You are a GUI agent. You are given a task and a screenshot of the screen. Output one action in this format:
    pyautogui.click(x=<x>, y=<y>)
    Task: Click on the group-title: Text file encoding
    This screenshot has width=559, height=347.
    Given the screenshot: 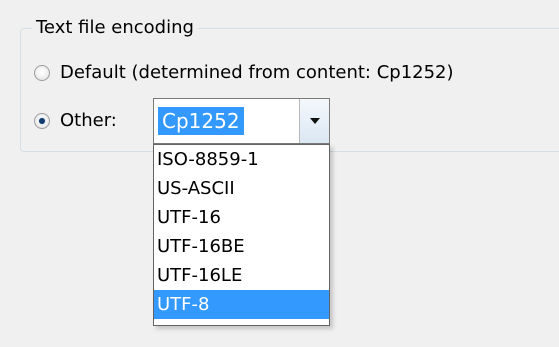 What is the action you would take?
    pyautogui.click(x=115, y=28)
    